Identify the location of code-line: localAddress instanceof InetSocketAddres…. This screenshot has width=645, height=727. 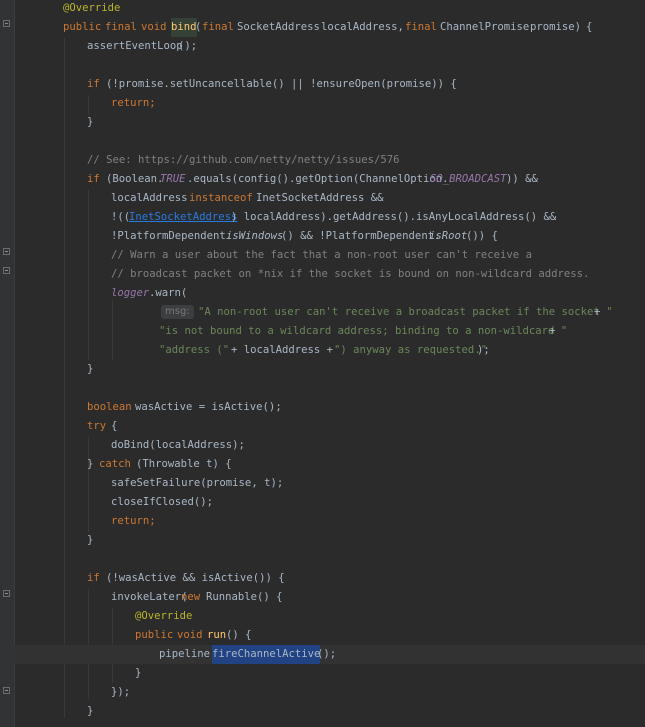
(329, 198).